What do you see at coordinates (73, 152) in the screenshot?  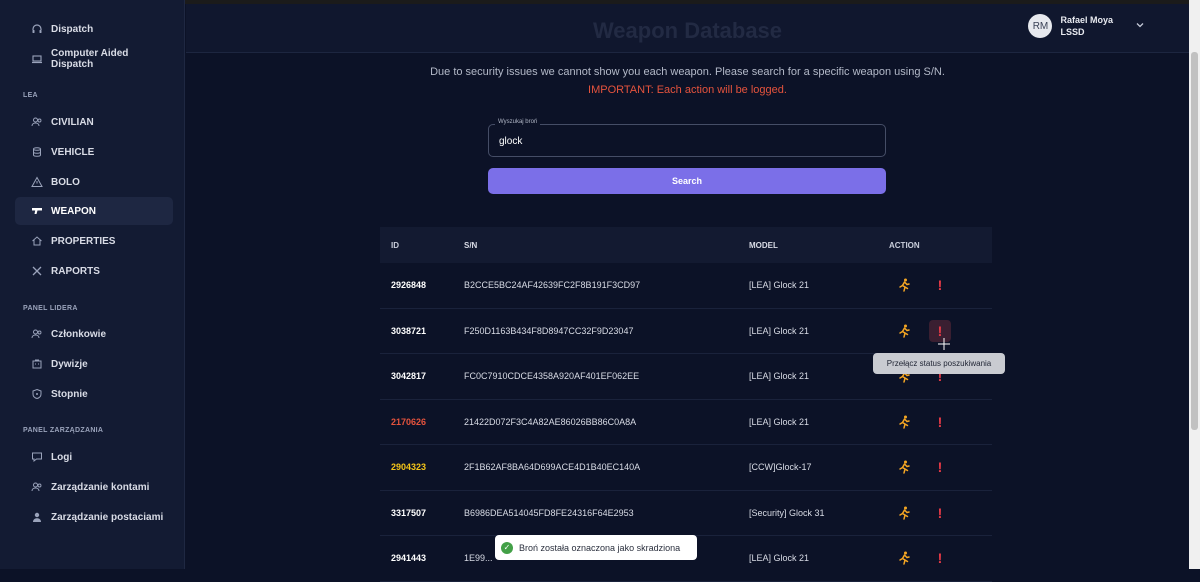 I see `sidebar-item-label: VEHICLE` at bounding box center [73, 152].